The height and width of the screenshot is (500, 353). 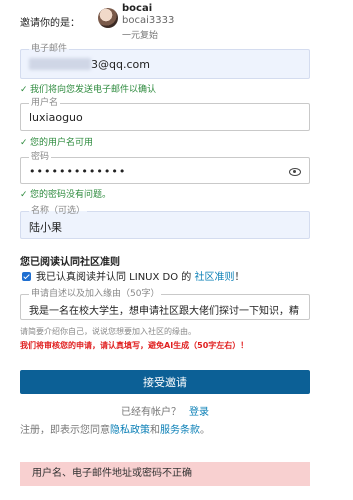 What do you see at coordinates (26, 276) in the screenshot?
I see `guidelines-checkbox` at bounding box center [26, 276].